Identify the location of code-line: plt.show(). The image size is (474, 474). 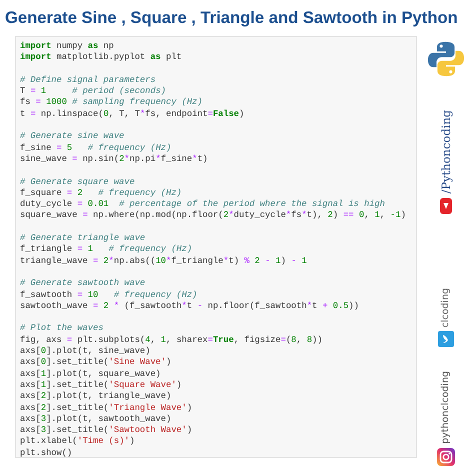
(46, 453).